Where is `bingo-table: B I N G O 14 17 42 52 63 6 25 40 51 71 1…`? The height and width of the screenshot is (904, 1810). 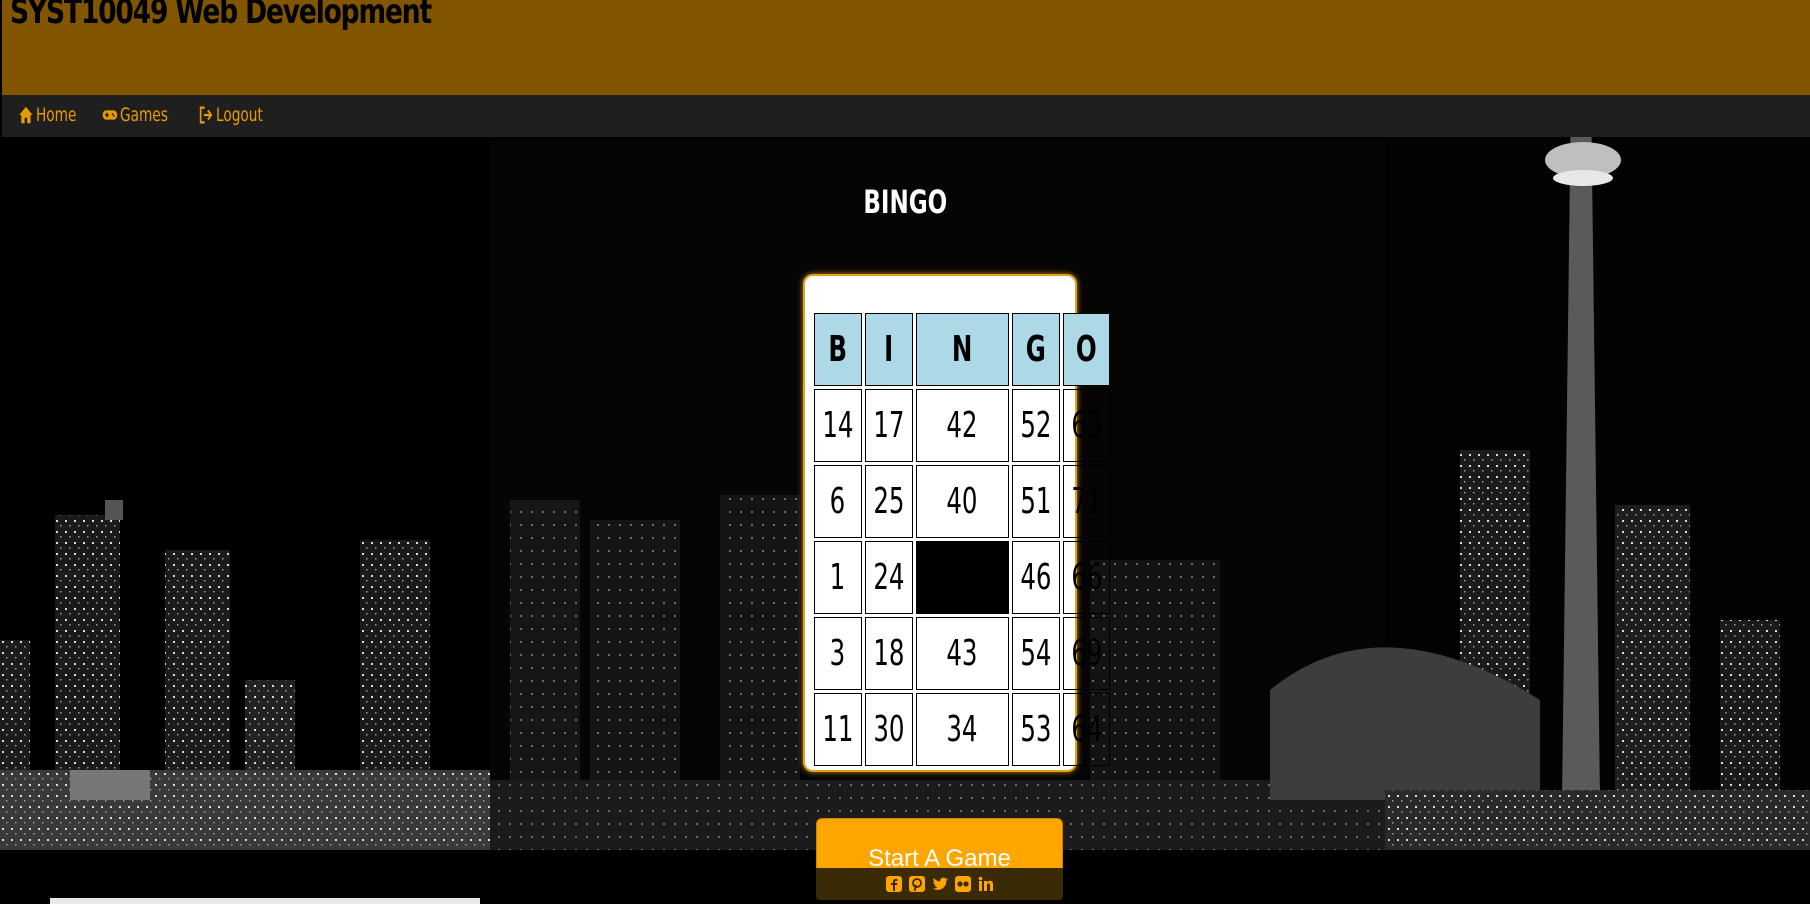 bingo-table: B I N G O 14 17 42 52 63 6 25 40 51 71 1… is located at coordinates (962, 539).